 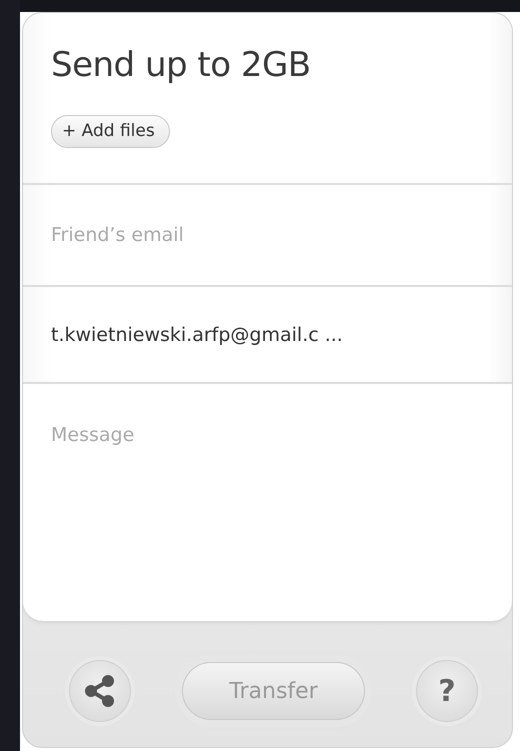 What do you see at coordinates (110, 131) in the screenshot?
I see `add-files-button: + Add files` at bounding box center [110, 131].